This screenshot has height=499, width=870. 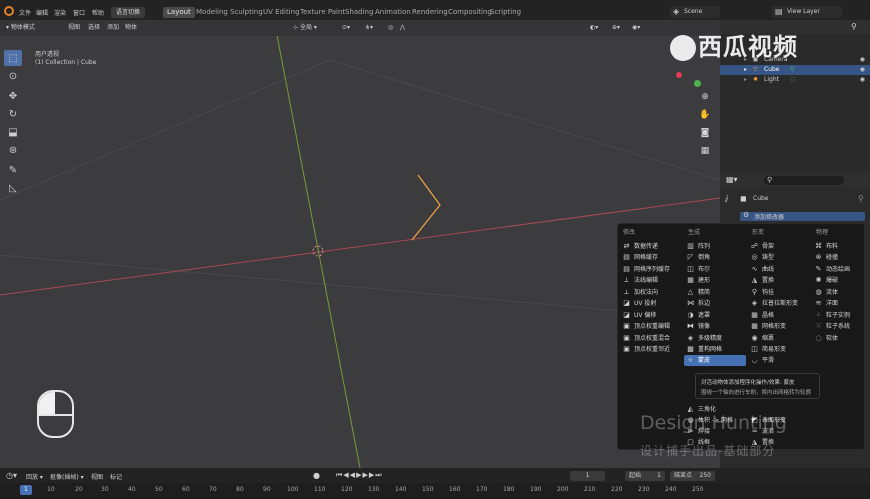 I want to click on record-button-icon: ●, so click(x=316, y=475).